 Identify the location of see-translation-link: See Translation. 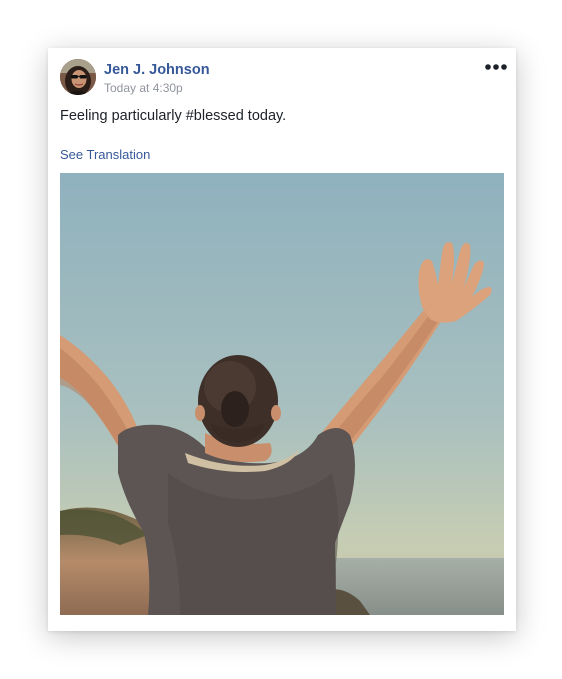
(105, 154).